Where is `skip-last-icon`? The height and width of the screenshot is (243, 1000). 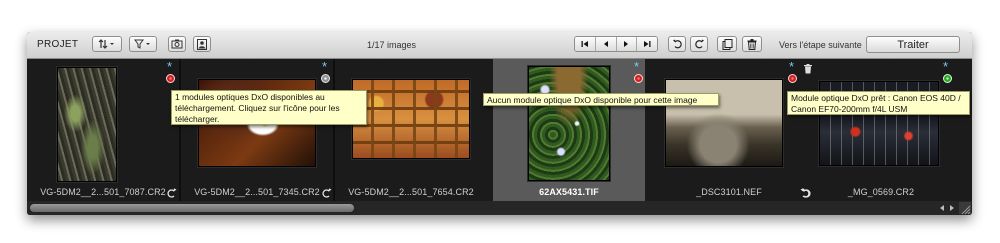
skip-last-icon is located at coordinates (647, 44).